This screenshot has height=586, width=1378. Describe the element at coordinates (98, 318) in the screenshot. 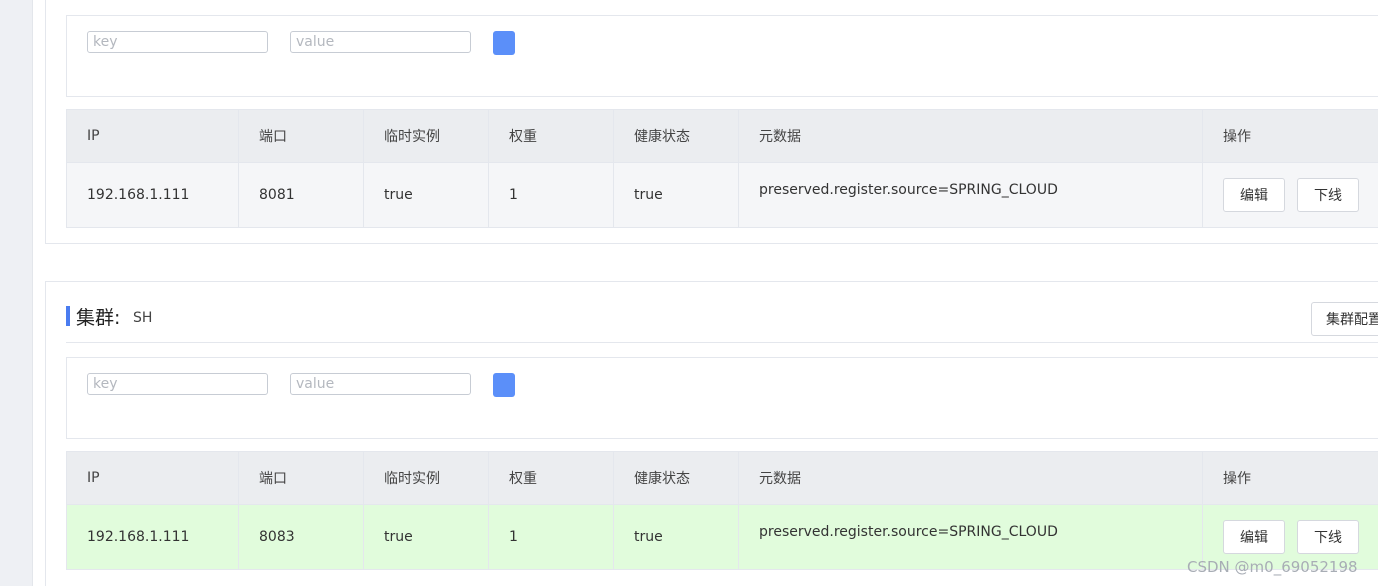

I see `cluster-label: 集群:` at that location.